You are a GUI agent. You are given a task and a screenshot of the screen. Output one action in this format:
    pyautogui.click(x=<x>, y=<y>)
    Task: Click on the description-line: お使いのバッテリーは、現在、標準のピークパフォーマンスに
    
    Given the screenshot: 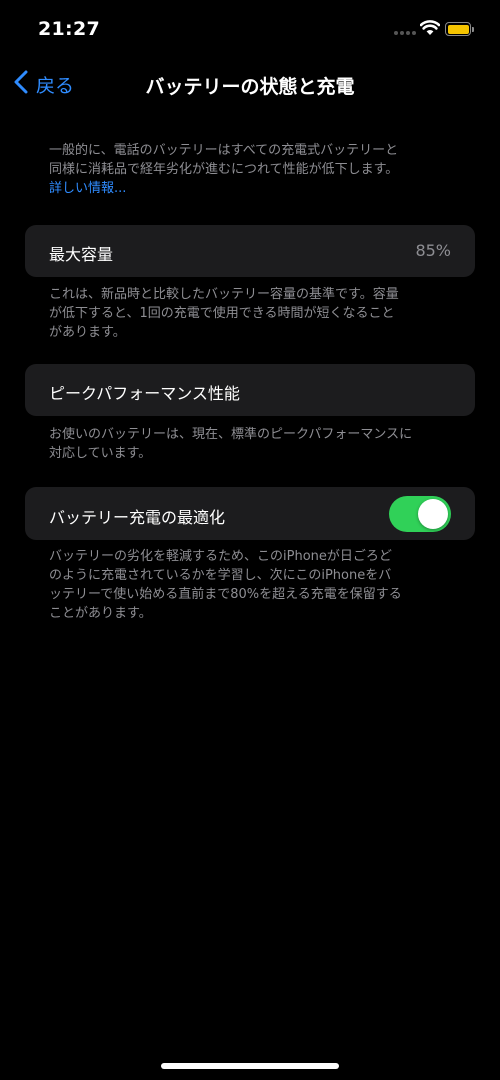 What is the action you would take?
    pyautogui.click(x=231, y=434)
    